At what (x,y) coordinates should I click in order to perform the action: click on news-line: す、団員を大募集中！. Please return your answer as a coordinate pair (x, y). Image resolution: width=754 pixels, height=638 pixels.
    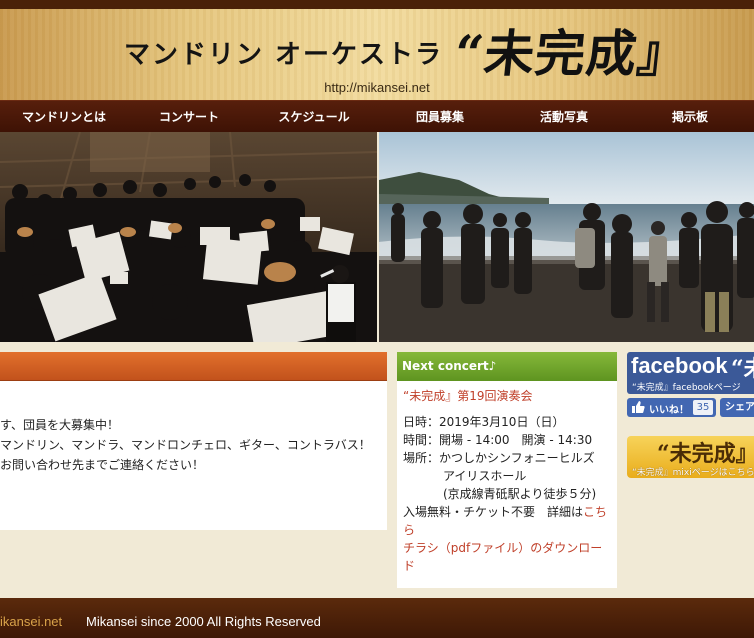
    Looking at the image, I should click on (60, 425).